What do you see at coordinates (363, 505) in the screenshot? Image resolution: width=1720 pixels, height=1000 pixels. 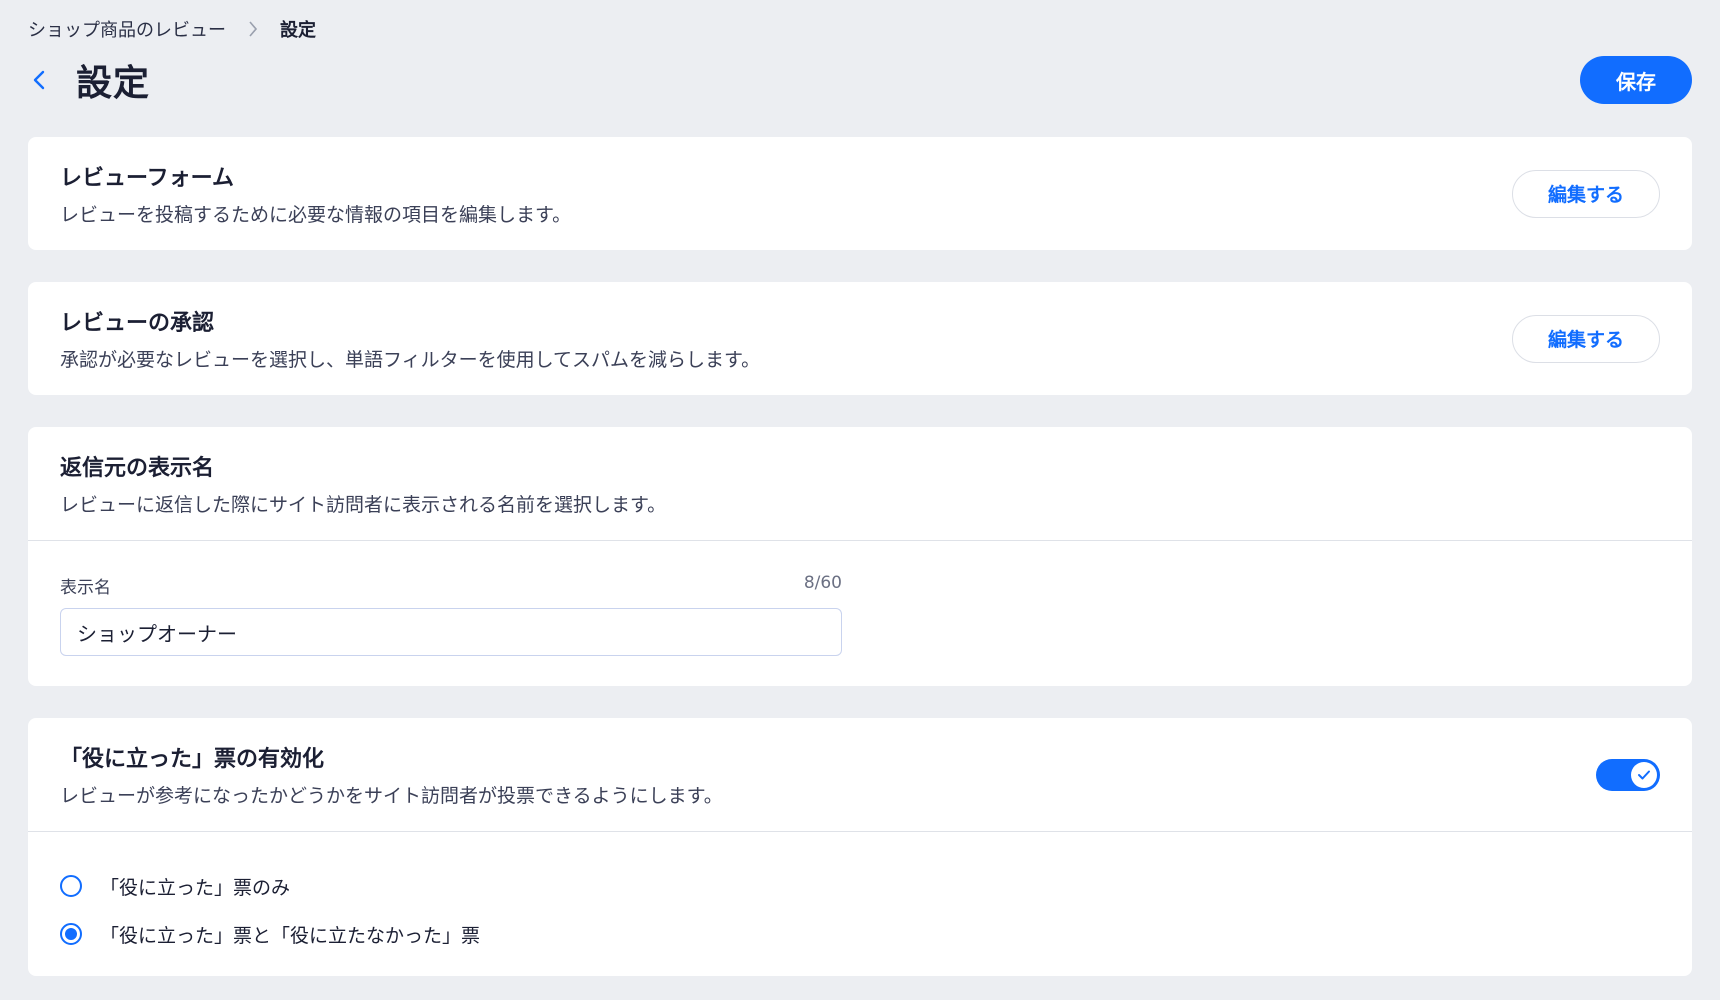 I see `reply-name-description: レビューに返信した際にサイト訪問者に表示される名前を選択します。` at bounding box center [363, 505].